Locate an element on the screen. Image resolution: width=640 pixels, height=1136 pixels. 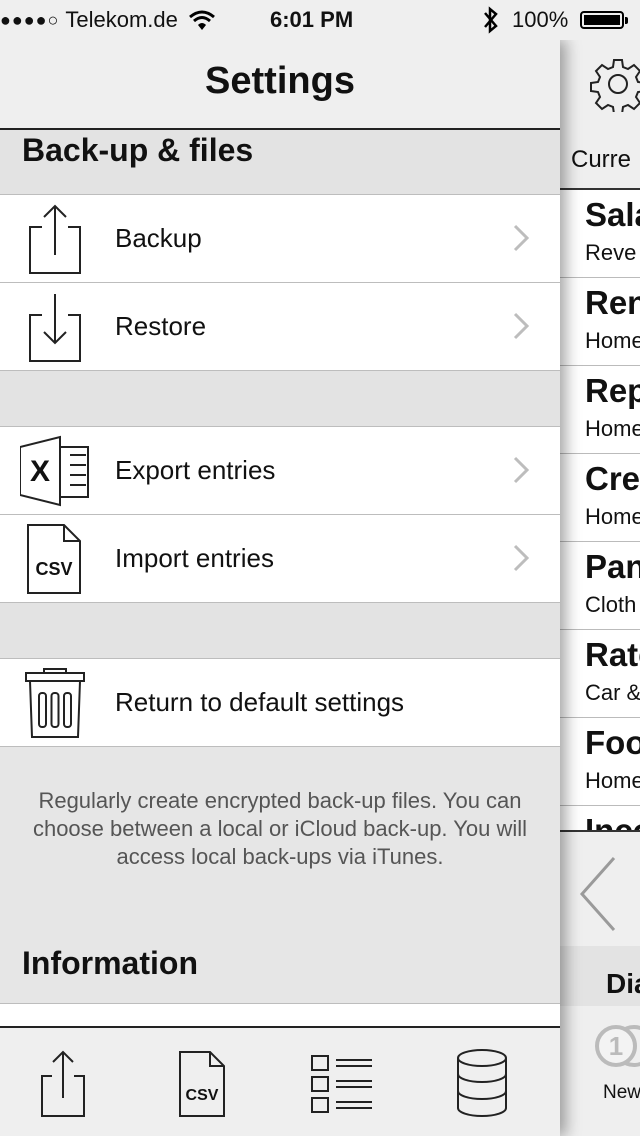
trash-icon is located at coordinates (55, 703).